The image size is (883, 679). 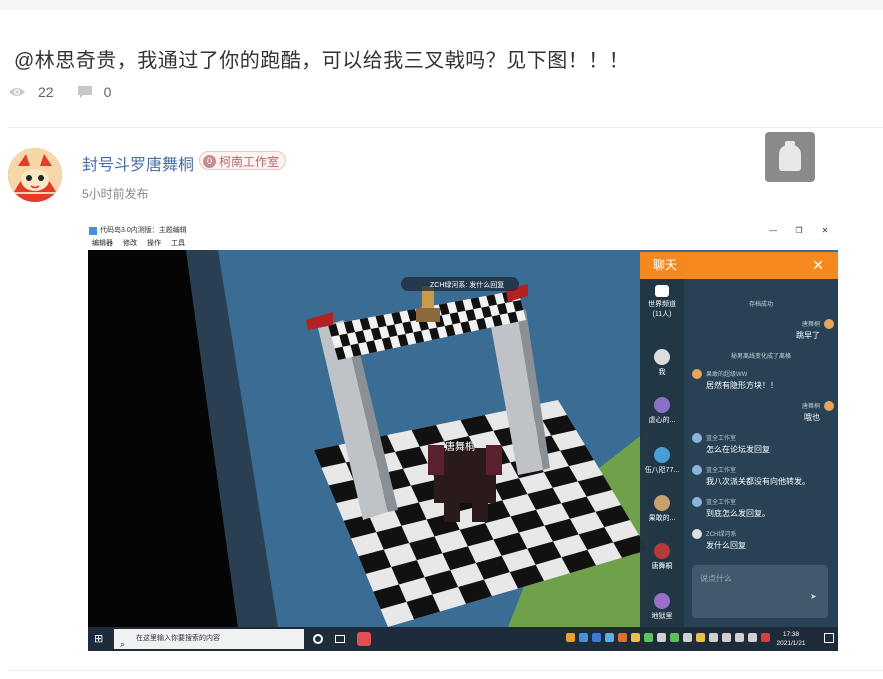 What do you see at coordinates (463, 231) in the screenshot?
I see `window-title-bar: 代码岛3.0内测版：主题编辑` at bounding box center [463, 231].